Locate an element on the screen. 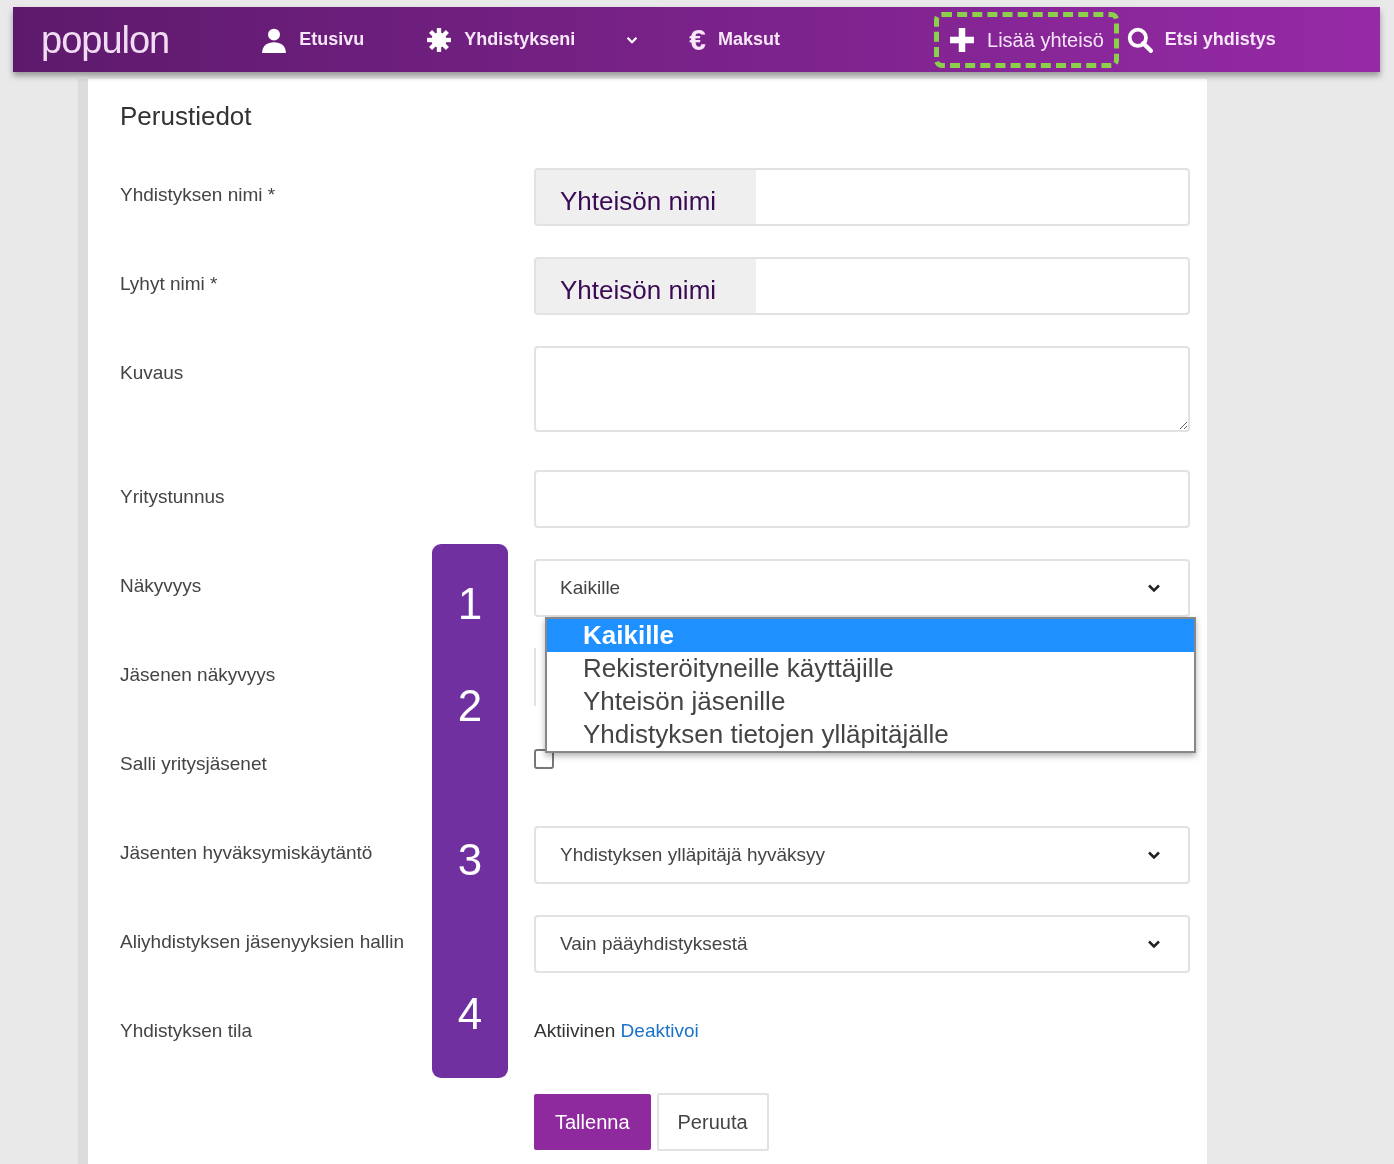  step-number: 1 is located at coordinates (470, 604).